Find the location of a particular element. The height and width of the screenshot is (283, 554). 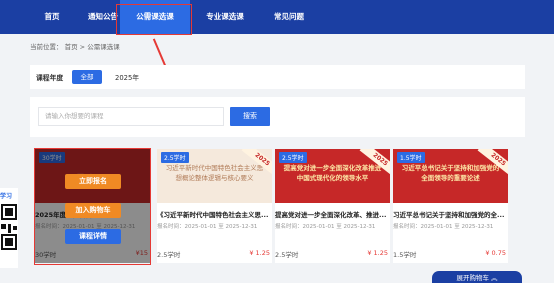

breadcrumb: 当前位置： 首页 > 公需课选课 is located at coordinates (75, 46).